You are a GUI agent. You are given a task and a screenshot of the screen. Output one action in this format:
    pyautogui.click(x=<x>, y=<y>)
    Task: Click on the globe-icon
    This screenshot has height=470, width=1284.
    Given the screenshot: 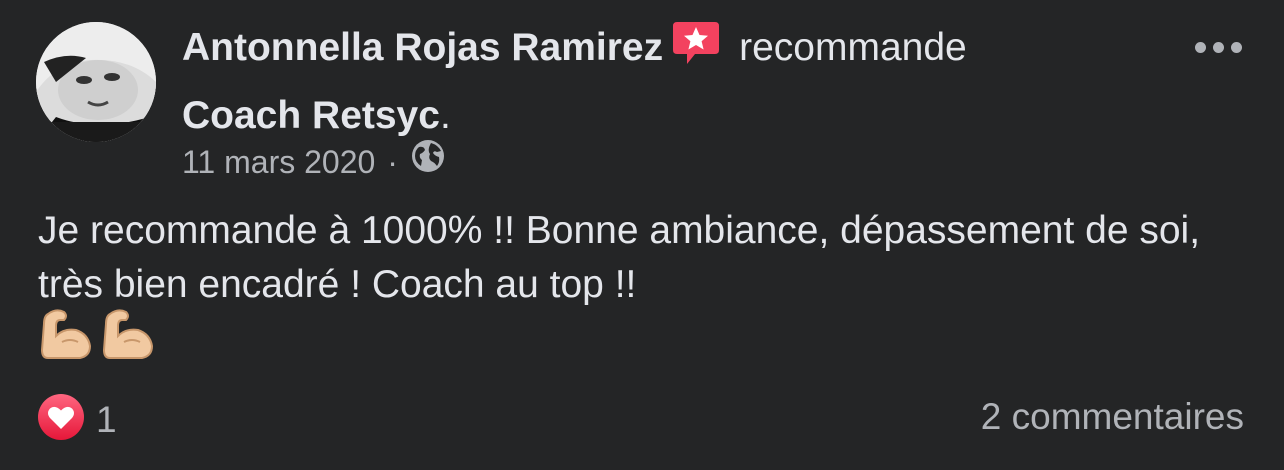 What is the action you would take?
    pyautogui.click(x=428, y=161)
    